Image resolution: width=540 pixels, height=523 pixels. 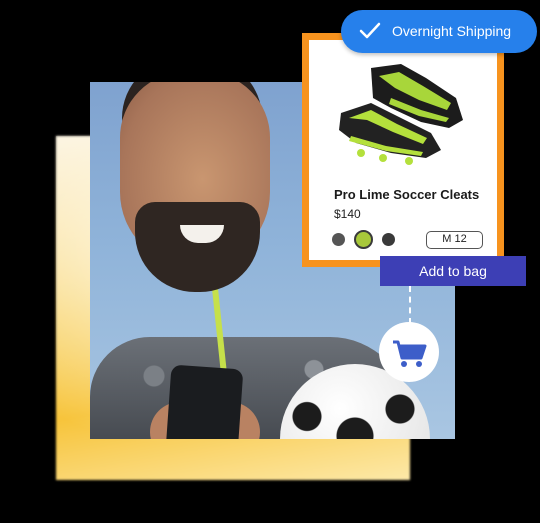 I want to click on product-price: $140, so click(x=347, y=214).